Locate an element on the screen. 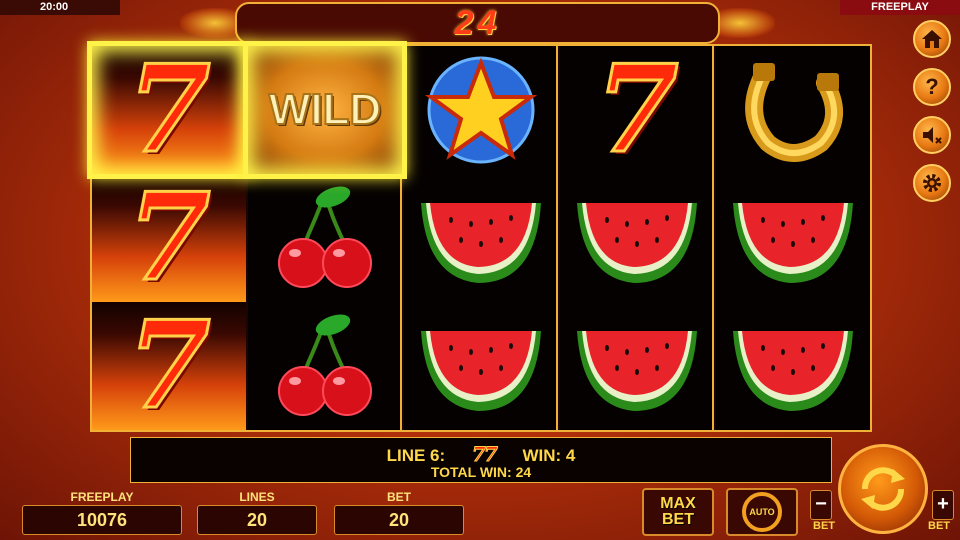 Image resolution: width=960 pixels, height=540 pixels. wild-label: WILD is located at coordinates (325, 109).